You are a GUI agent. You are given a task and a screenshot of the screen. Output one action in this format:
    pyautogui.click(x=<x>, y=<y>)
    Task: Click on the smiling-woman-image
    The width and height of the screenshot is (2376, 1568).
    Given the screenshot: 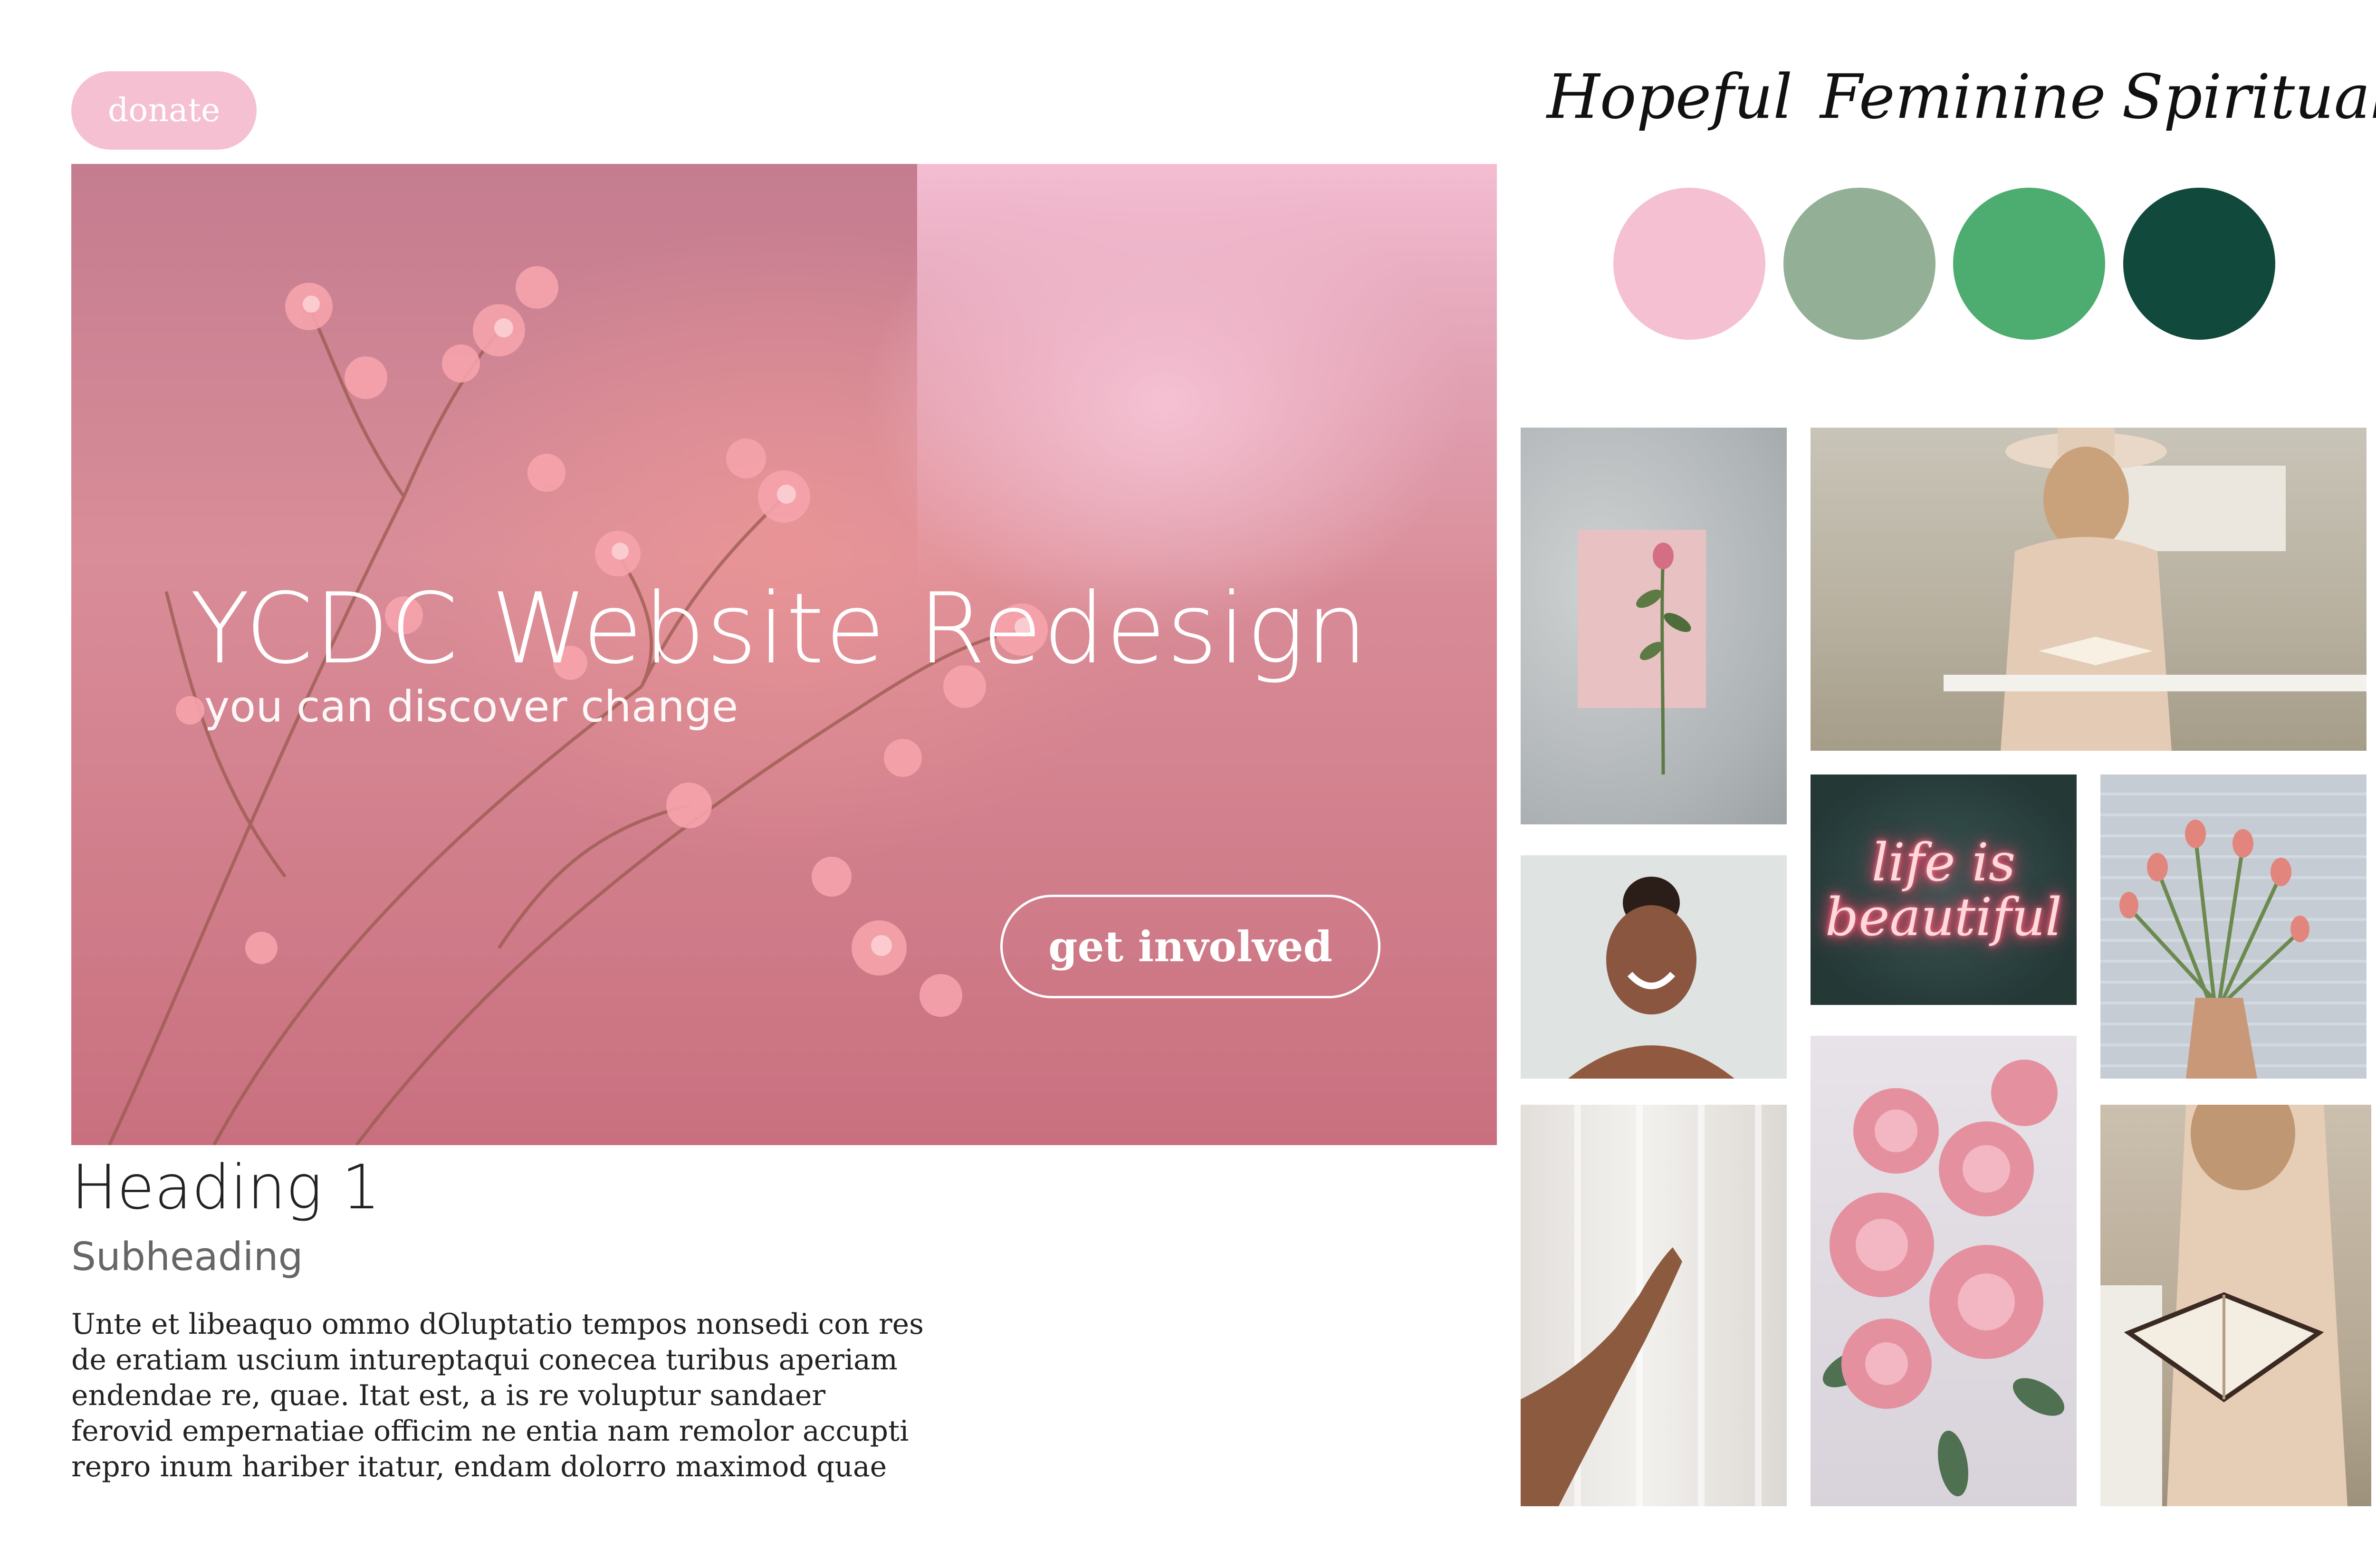 What is the action you would take?
    pyautogui.click(x=1654, y=967)
    